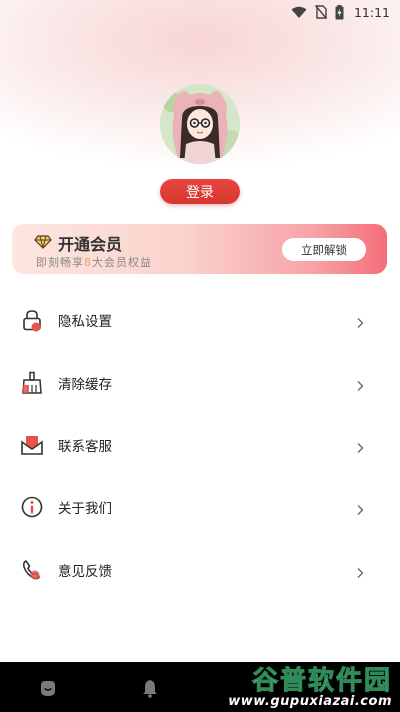 The width and height of the screenshot is (400, 712). What do you see at coordinates (339, 12) in the screenshot?
I see `battery-charging-icon` at bounding box center [339, 12].